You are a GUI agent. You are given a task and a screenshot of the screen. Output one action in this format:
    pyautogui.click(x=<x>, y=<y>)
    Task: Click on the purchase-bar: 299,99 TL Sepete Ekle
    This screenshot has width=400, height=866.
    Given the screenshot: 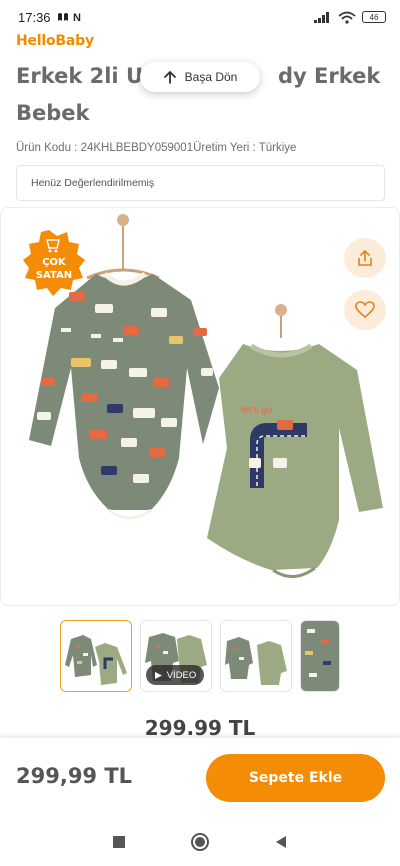 What is the action you would take?
    pyautogui.click(x=200, y=778)
    